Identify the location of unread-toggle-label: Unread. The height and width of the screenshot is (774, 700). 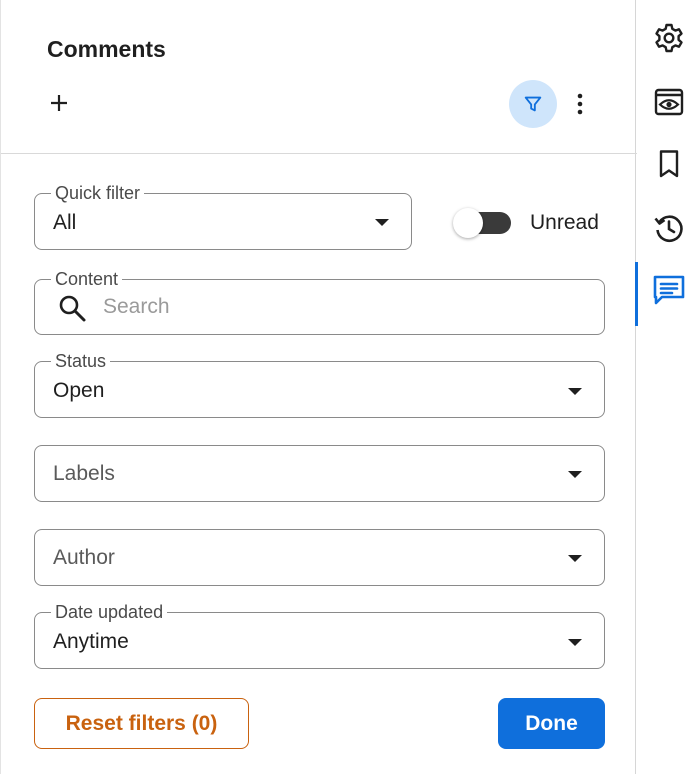
(564, 222).